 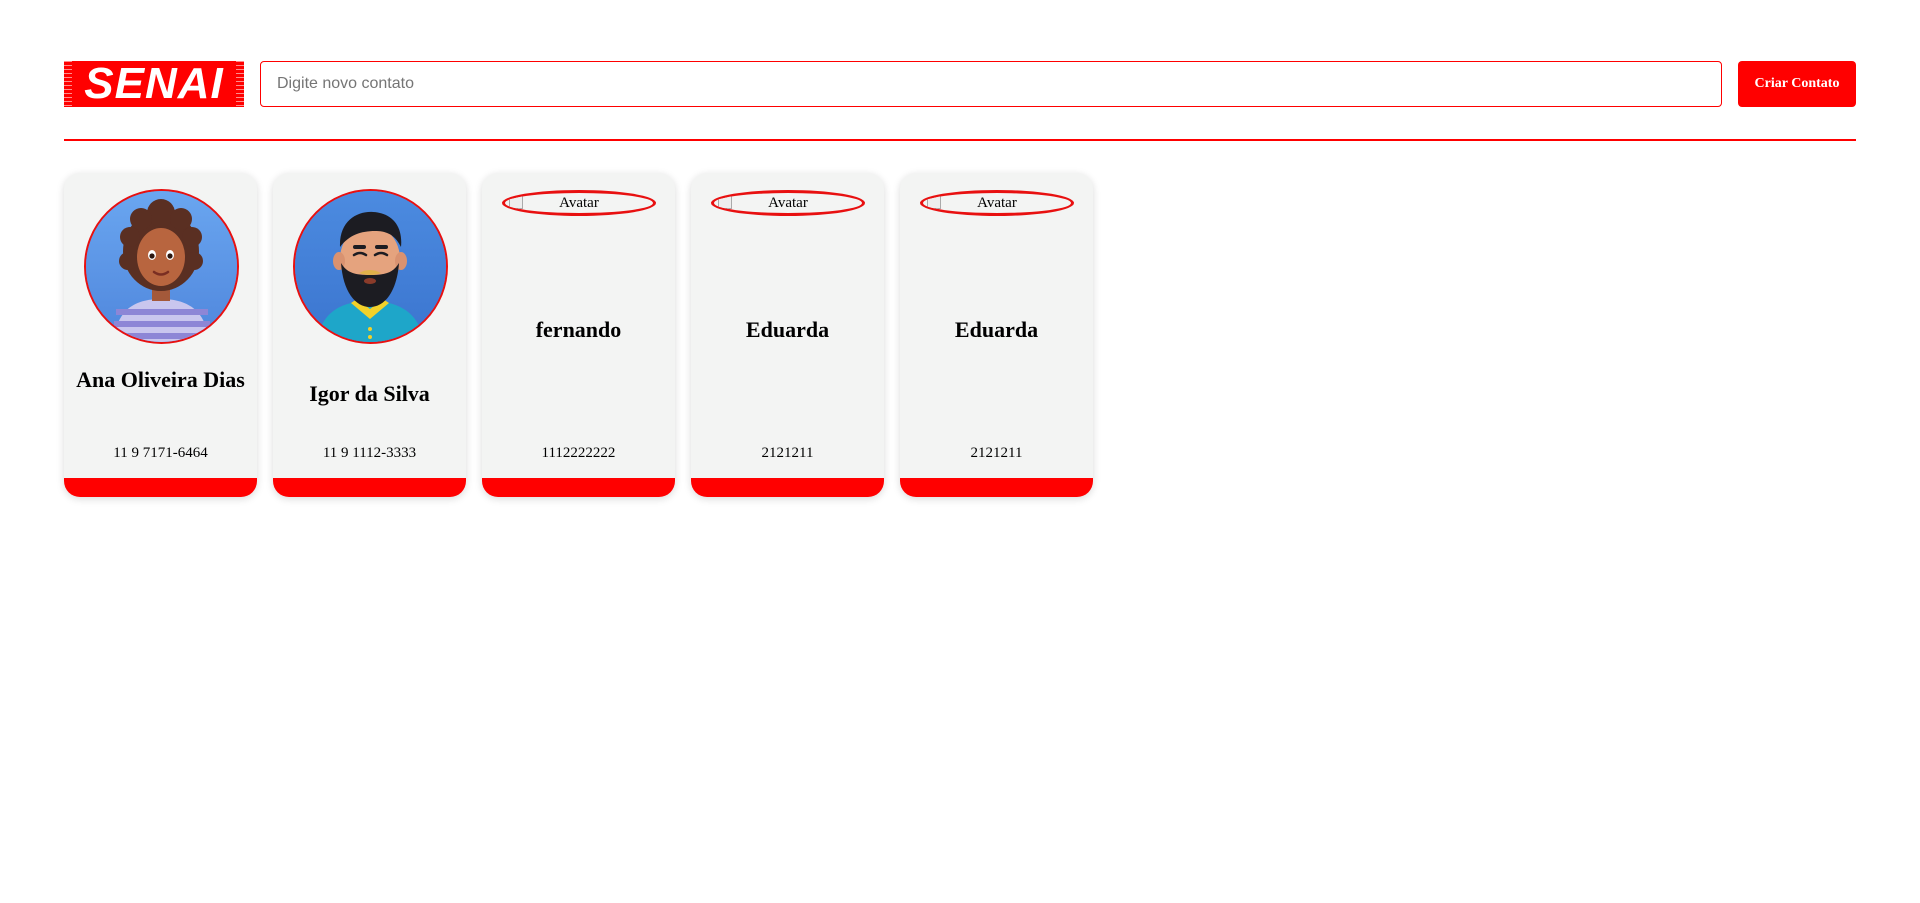 I want to click on woman-avatar-illustration, so click(x=161, y=266).